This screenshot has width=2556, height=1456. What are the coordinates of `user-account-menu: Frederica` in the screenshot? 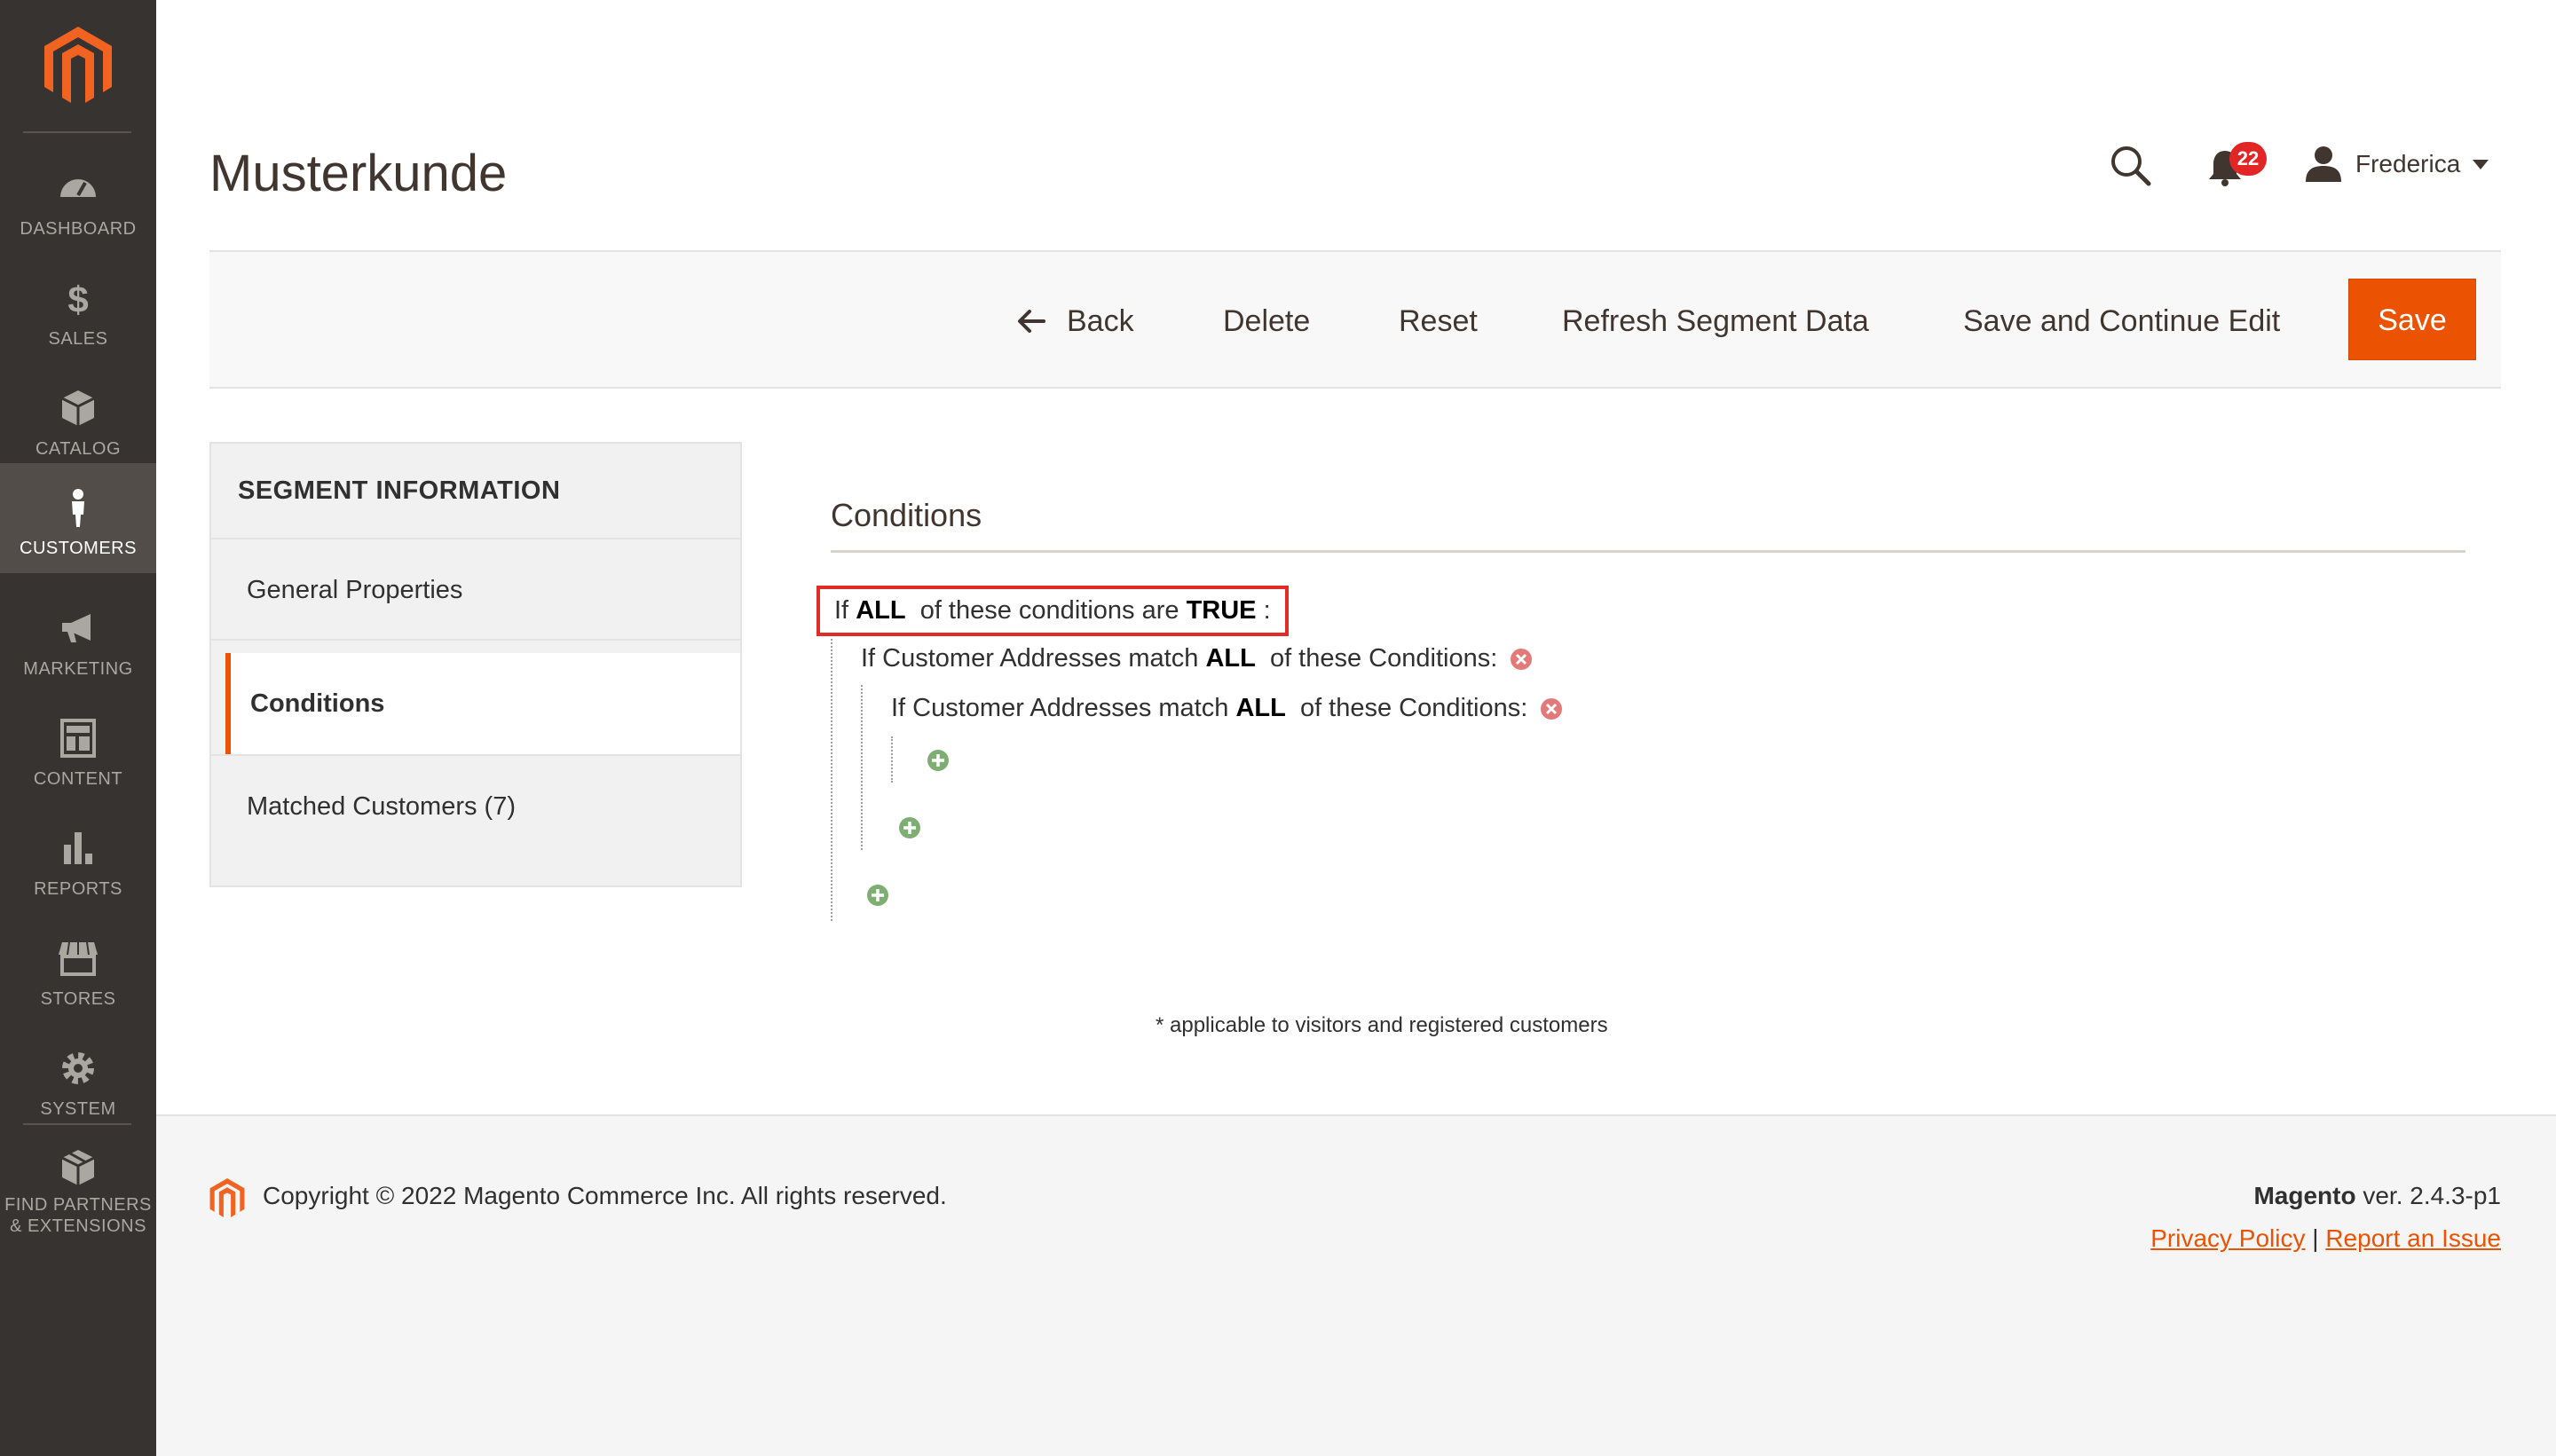 It's located at (2396, 164).